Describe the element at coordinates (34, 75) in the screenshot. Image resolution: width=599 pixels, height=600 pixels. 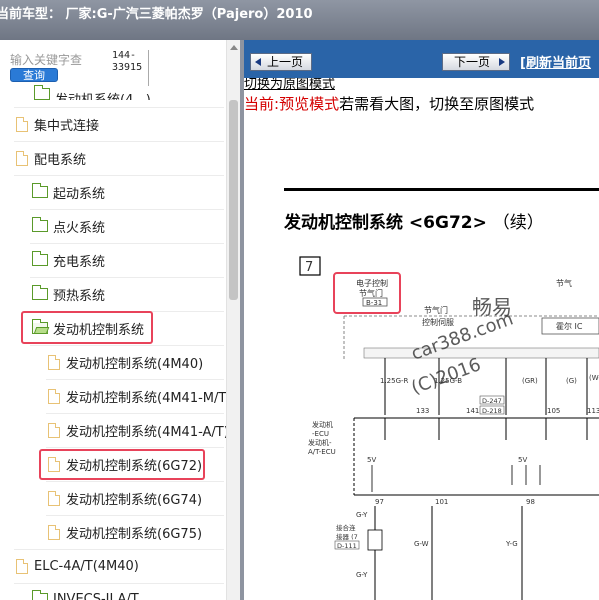
I see `search-button: 查询` at that location.